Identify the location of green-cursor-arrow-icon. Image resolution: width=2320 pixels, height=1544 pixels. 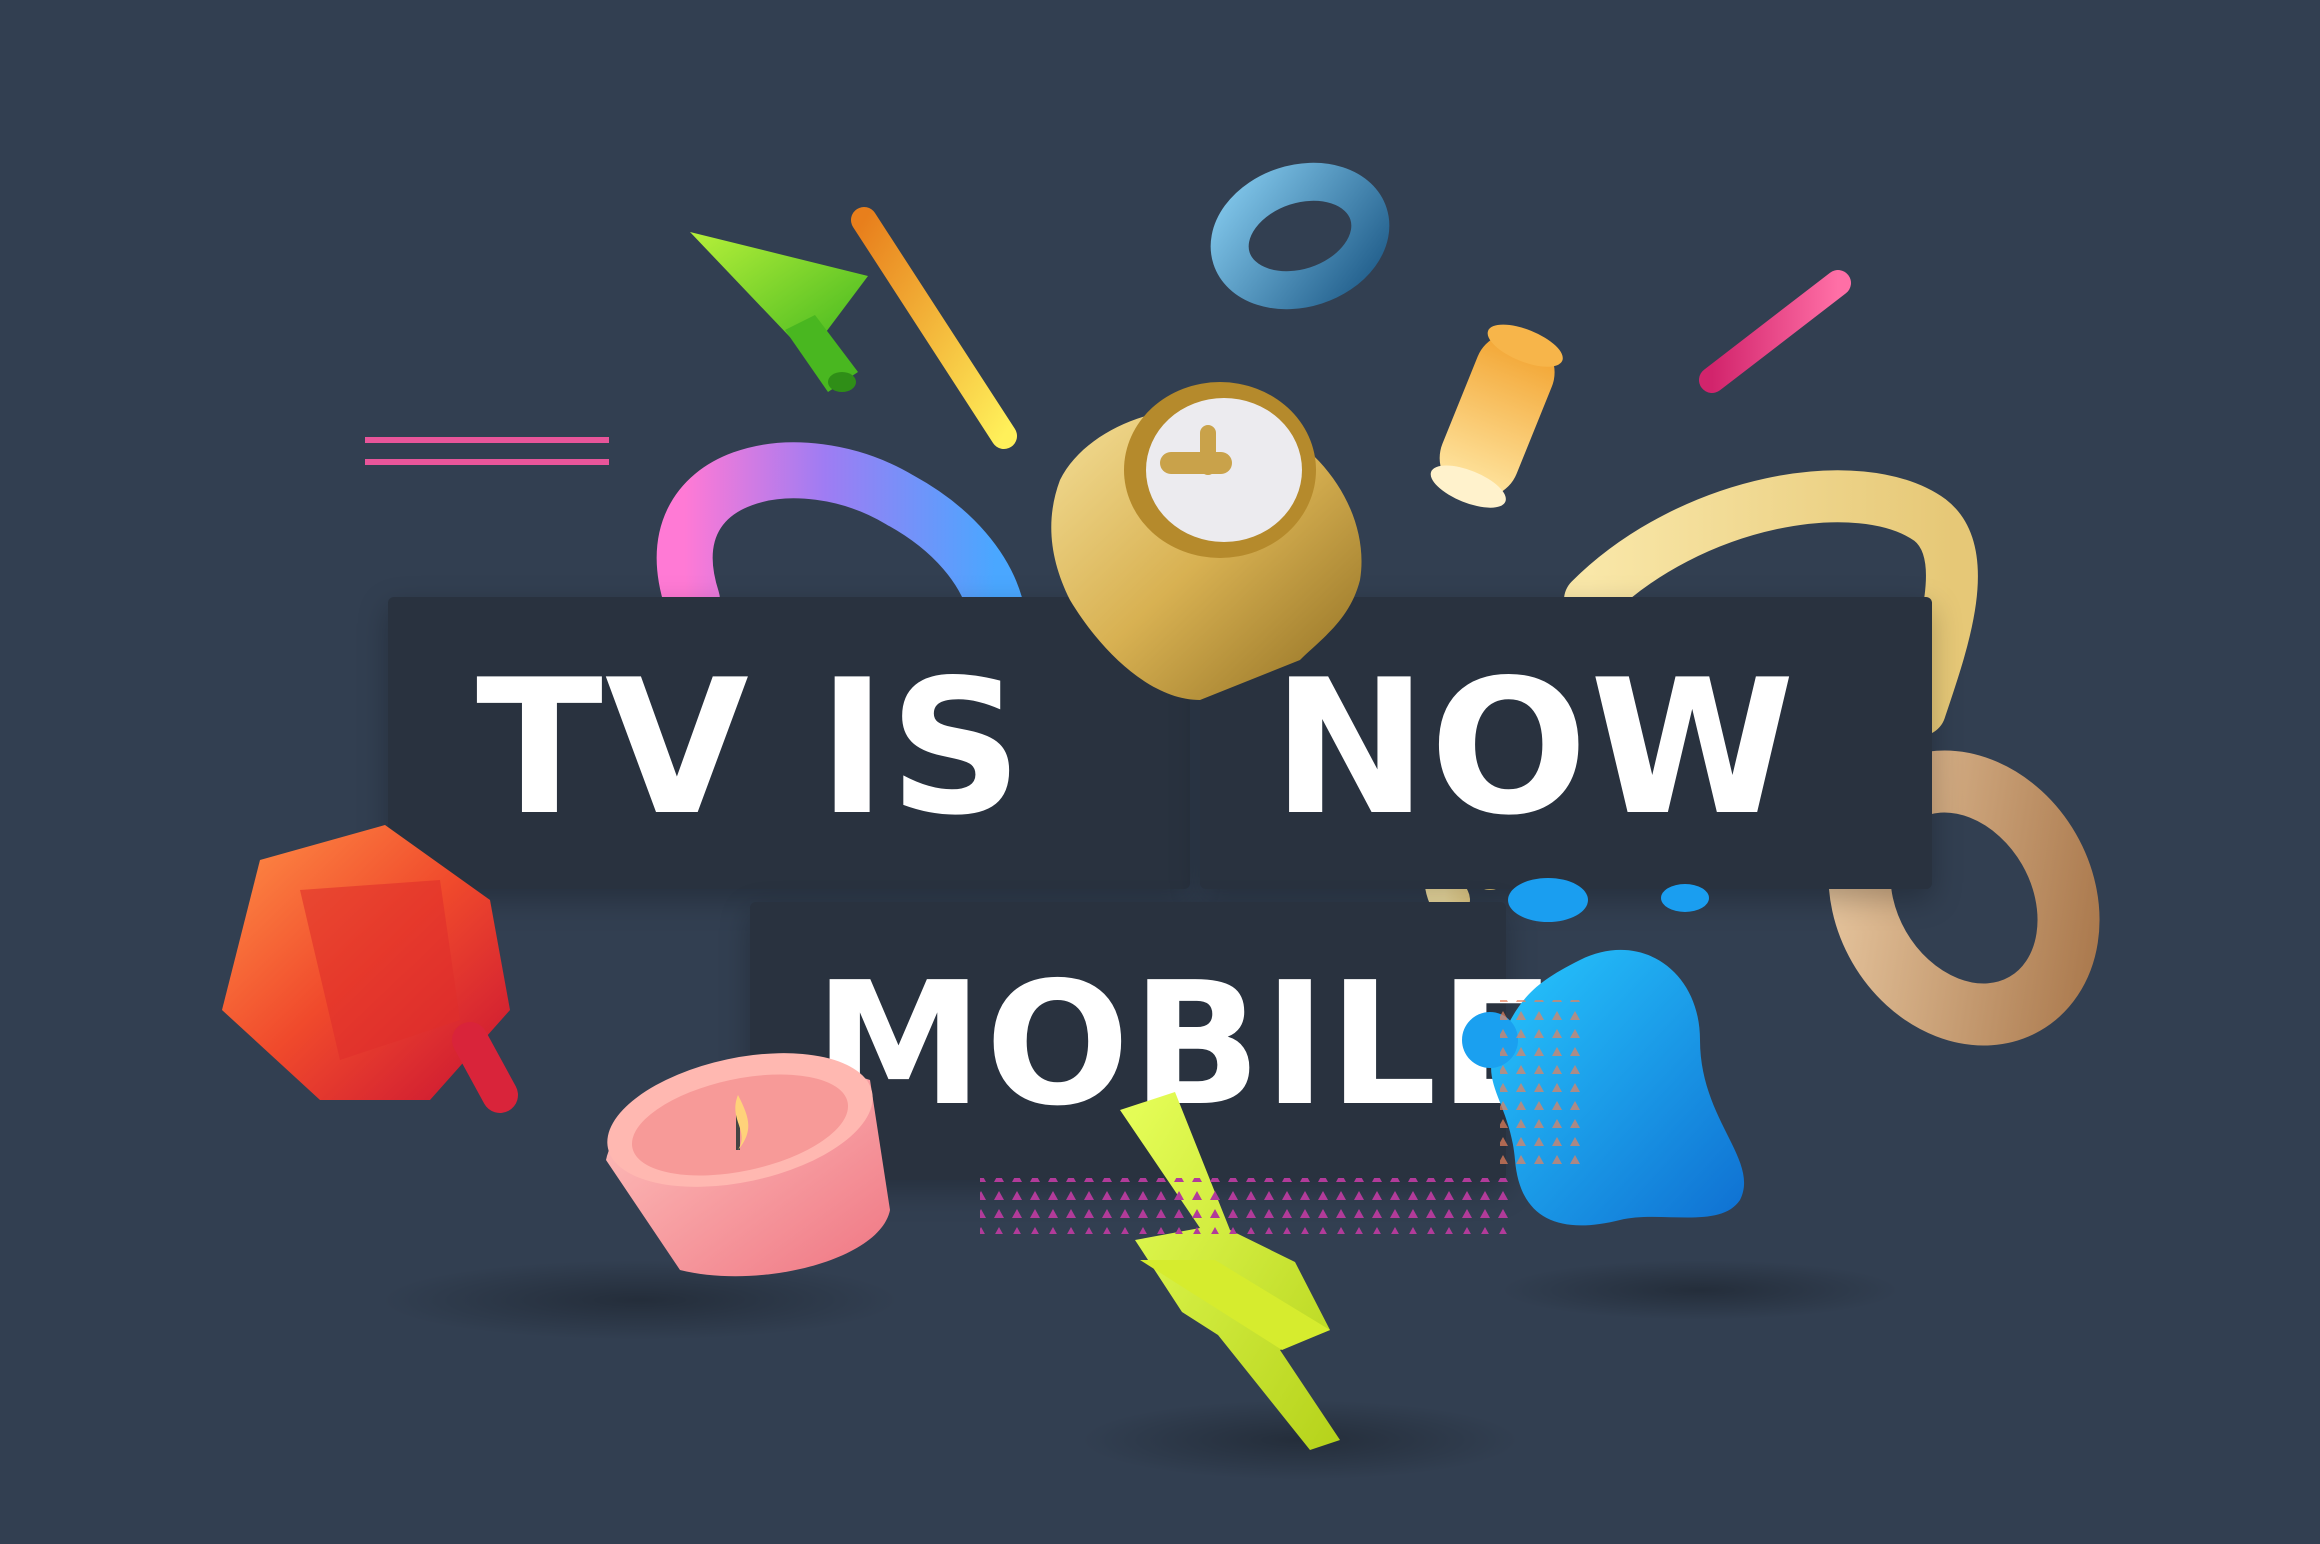
(779, 312).